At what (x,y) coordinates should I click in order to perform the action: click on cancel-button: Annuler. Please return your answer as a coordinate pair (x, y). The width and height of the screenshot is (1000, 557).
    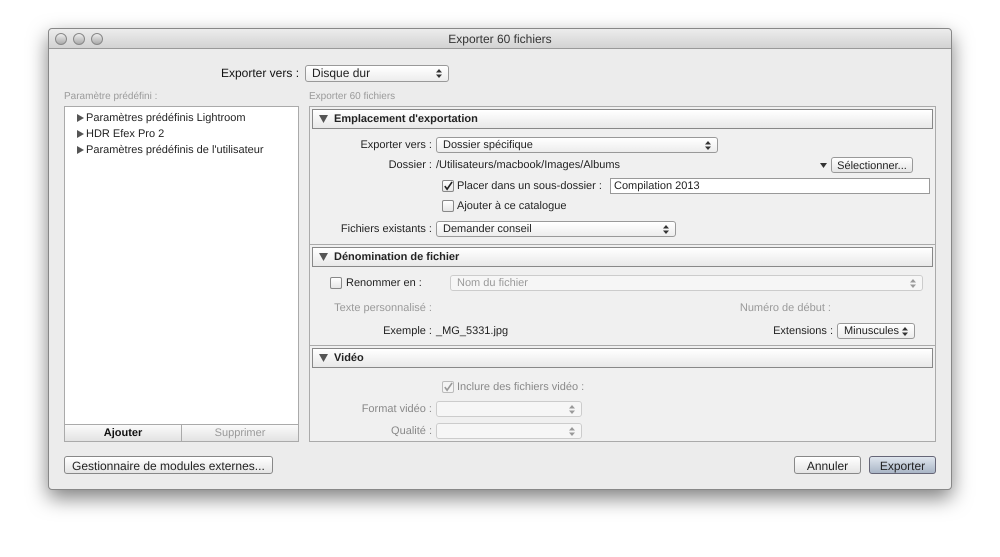
    Looking at the image, I should click on (827, 465).